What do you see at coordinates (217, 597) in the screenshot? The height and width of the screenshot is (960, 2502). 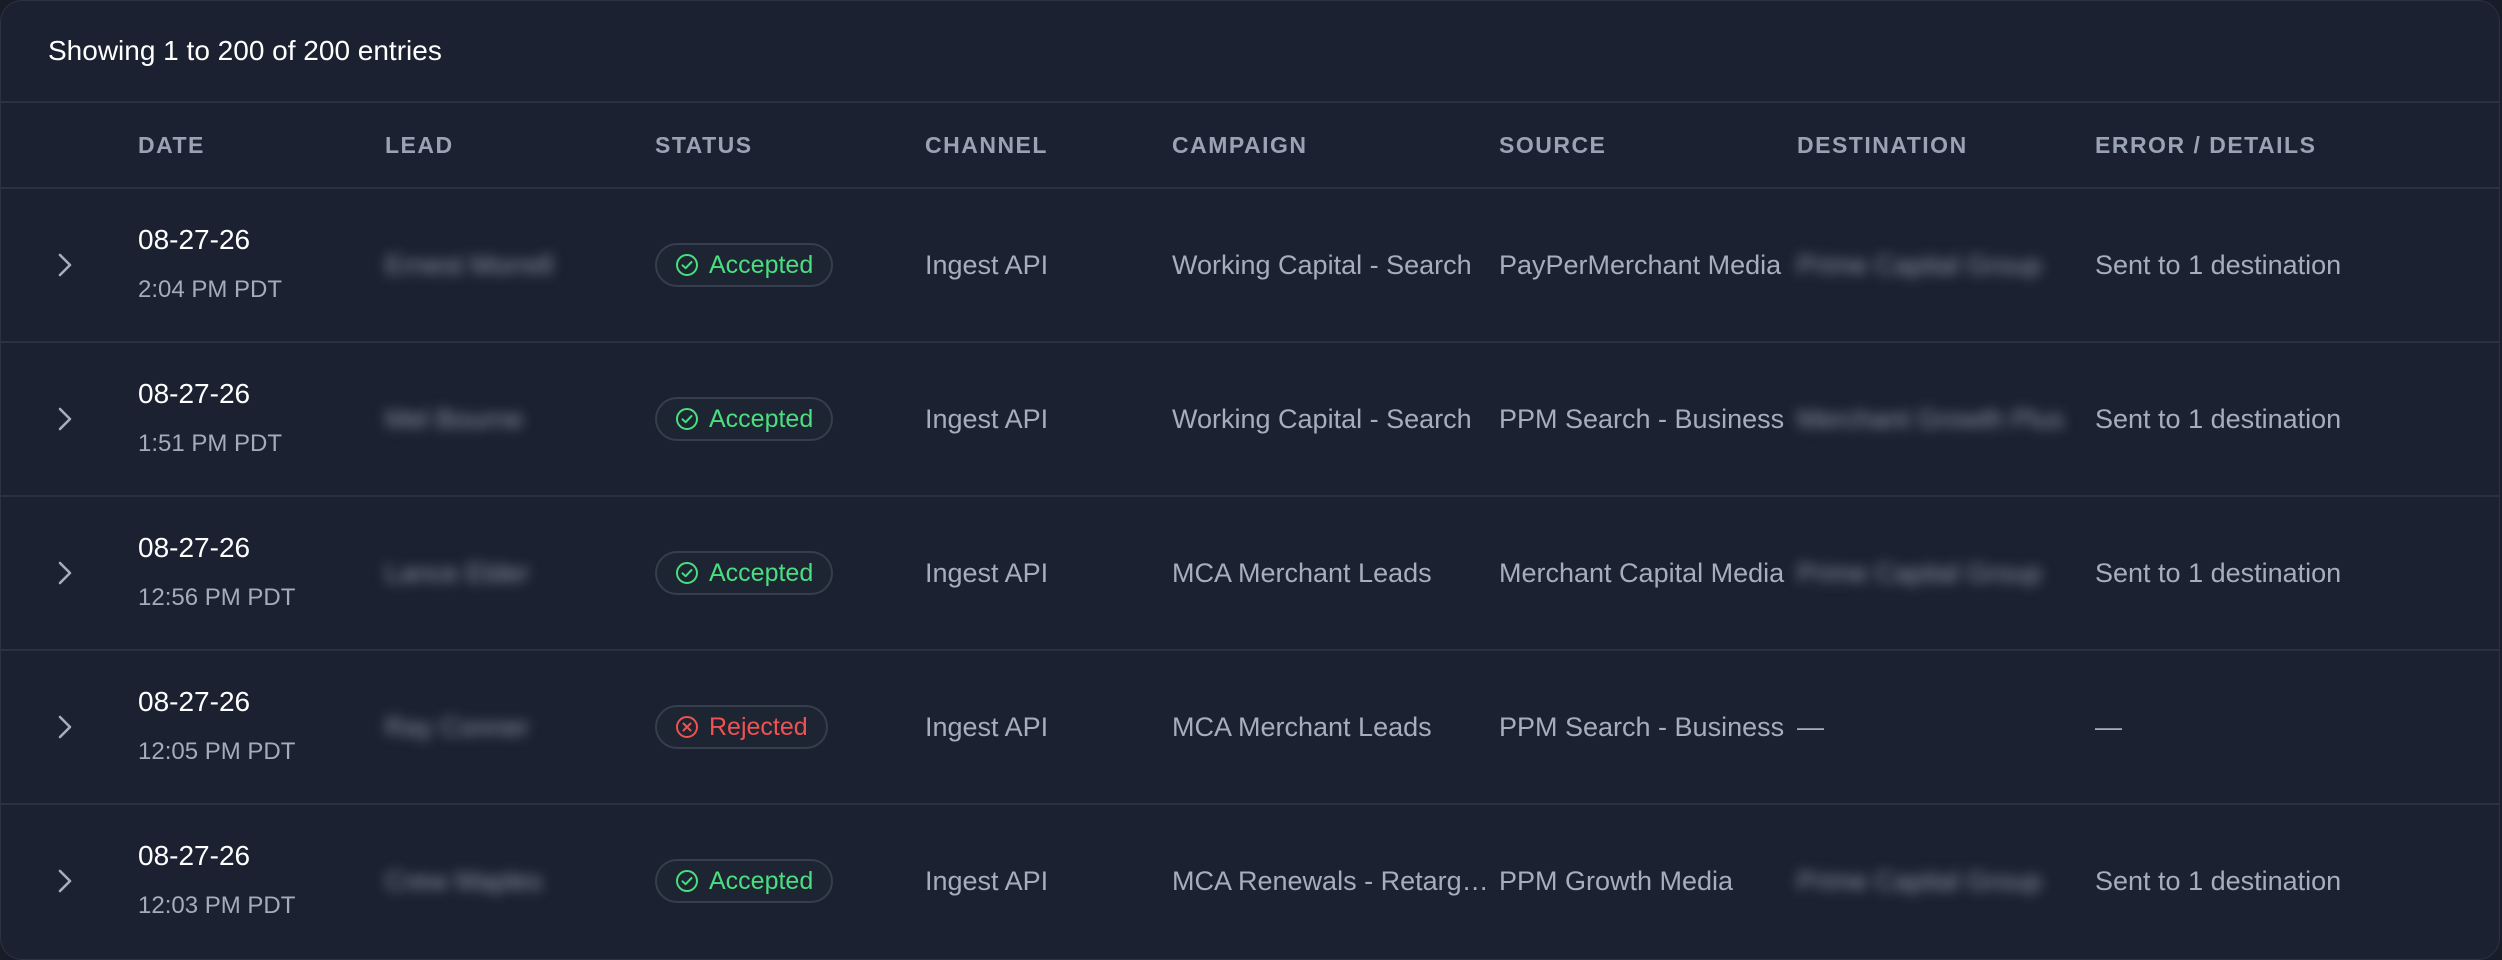 I see `lead-time: 12:56 PM PDT` at bounding box center [217, 597].